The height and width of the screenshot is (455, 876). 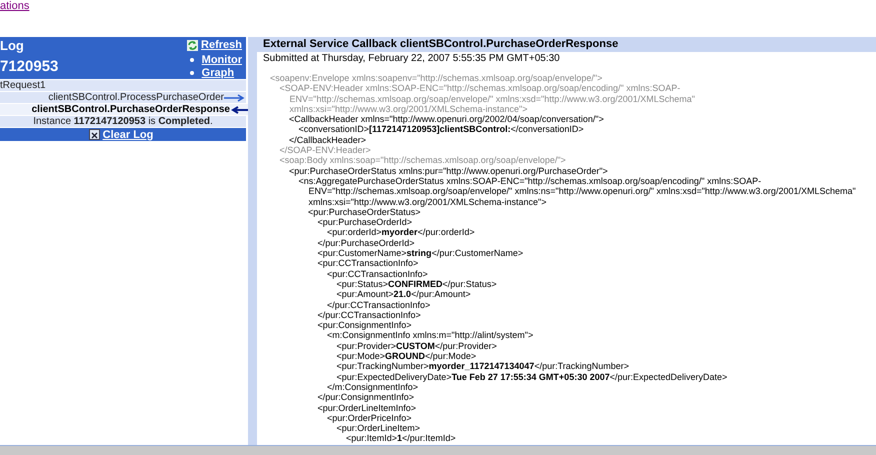 I want to click on refresh-icon, so click(x=192, y=45).